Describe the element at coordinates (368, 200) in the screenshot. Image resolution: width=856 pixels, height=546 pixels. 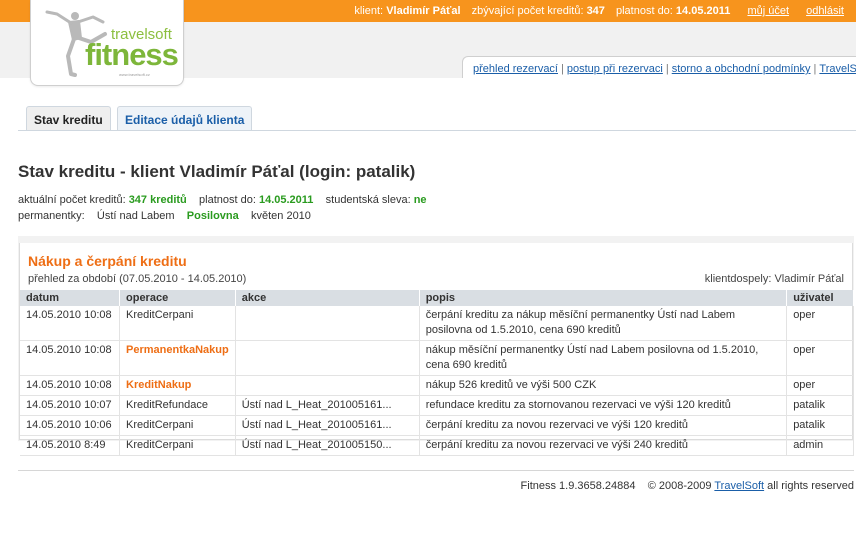
I see `student-discount-label: studentská sleva:` at that location.